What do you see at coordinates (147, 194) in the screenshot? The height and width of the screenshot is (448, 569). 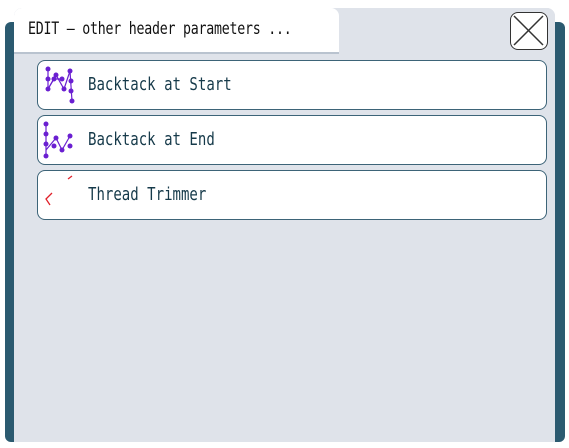 I see `thread-trimmer-label: Thread Trimmer` at bounding box center [147, 194].